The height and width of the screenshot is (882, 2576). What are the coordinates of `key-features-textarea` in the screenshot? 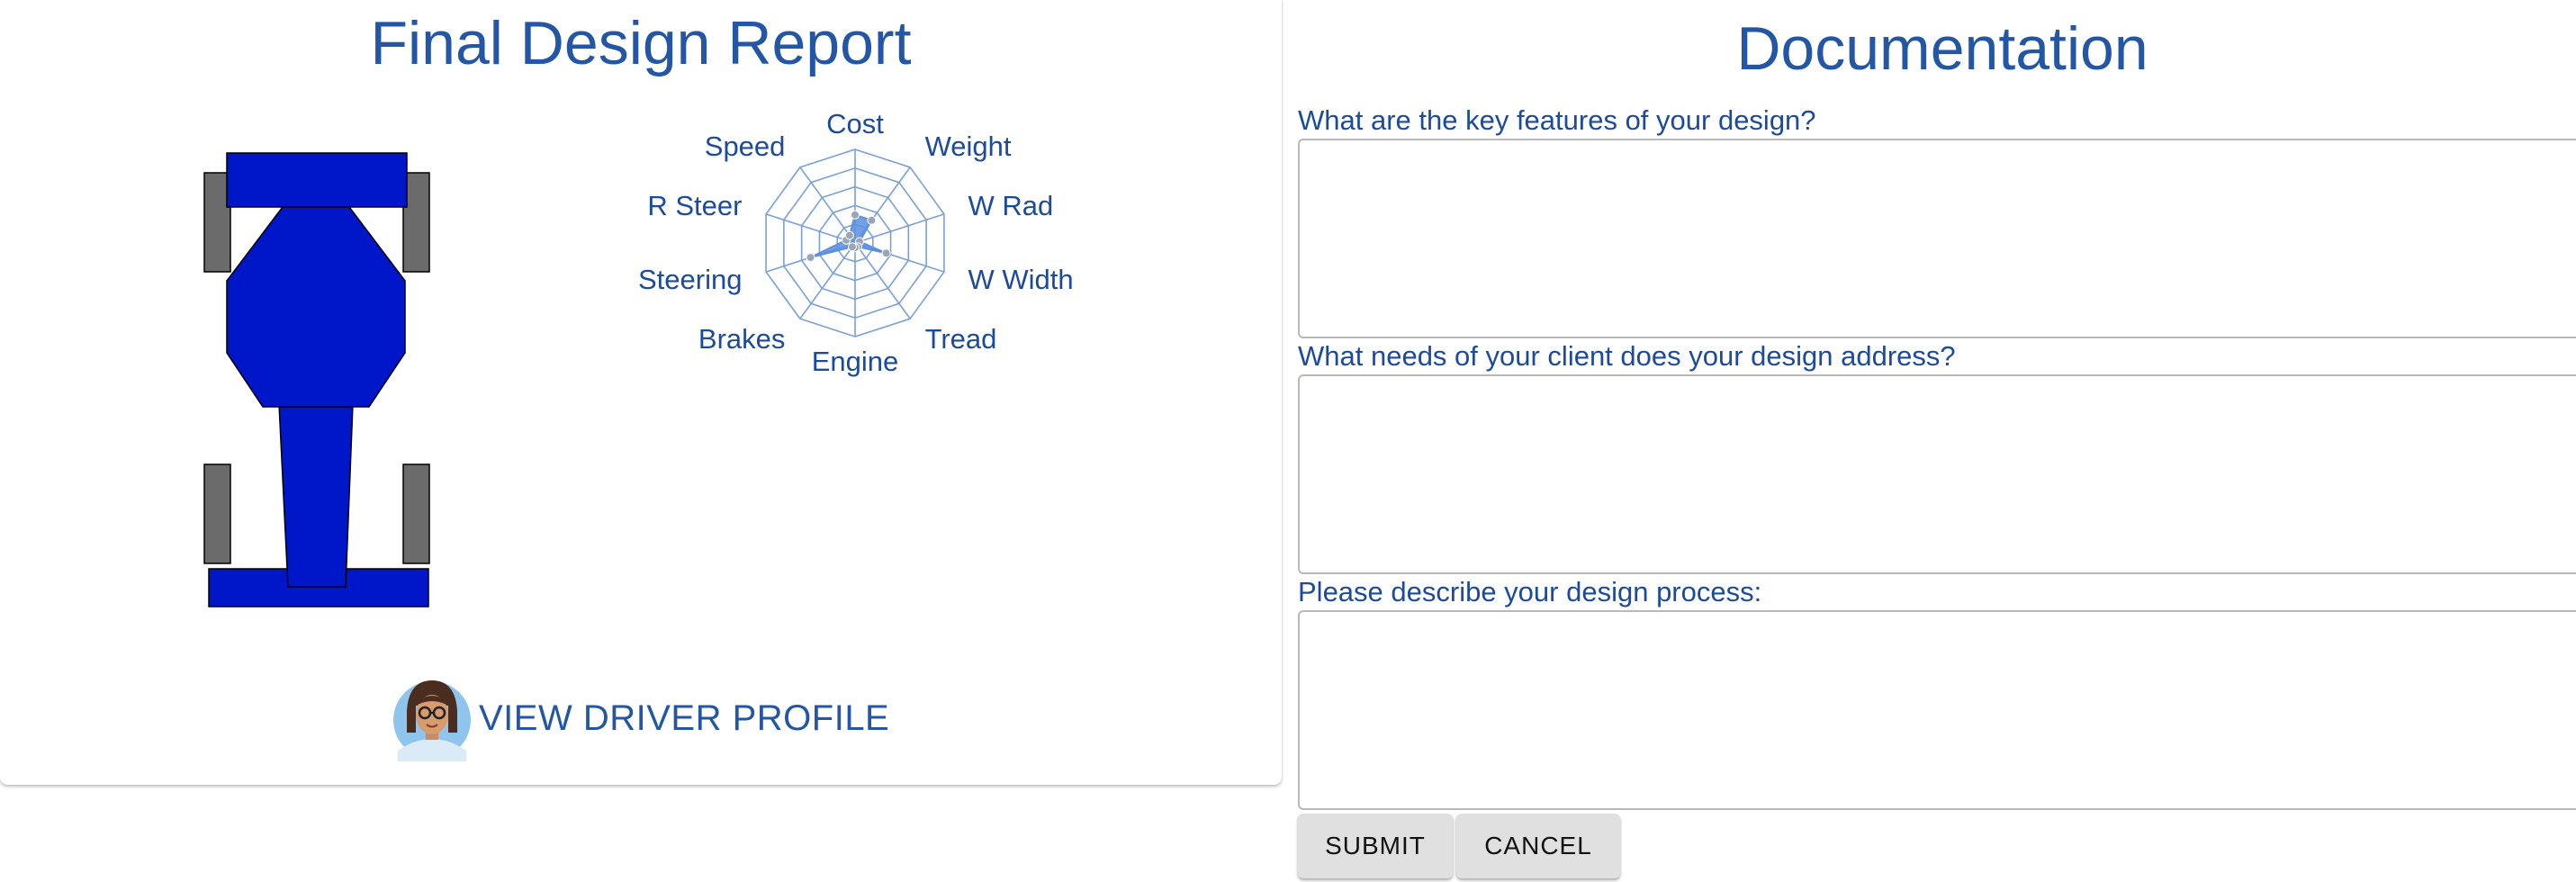 It's located at (1937, 238).